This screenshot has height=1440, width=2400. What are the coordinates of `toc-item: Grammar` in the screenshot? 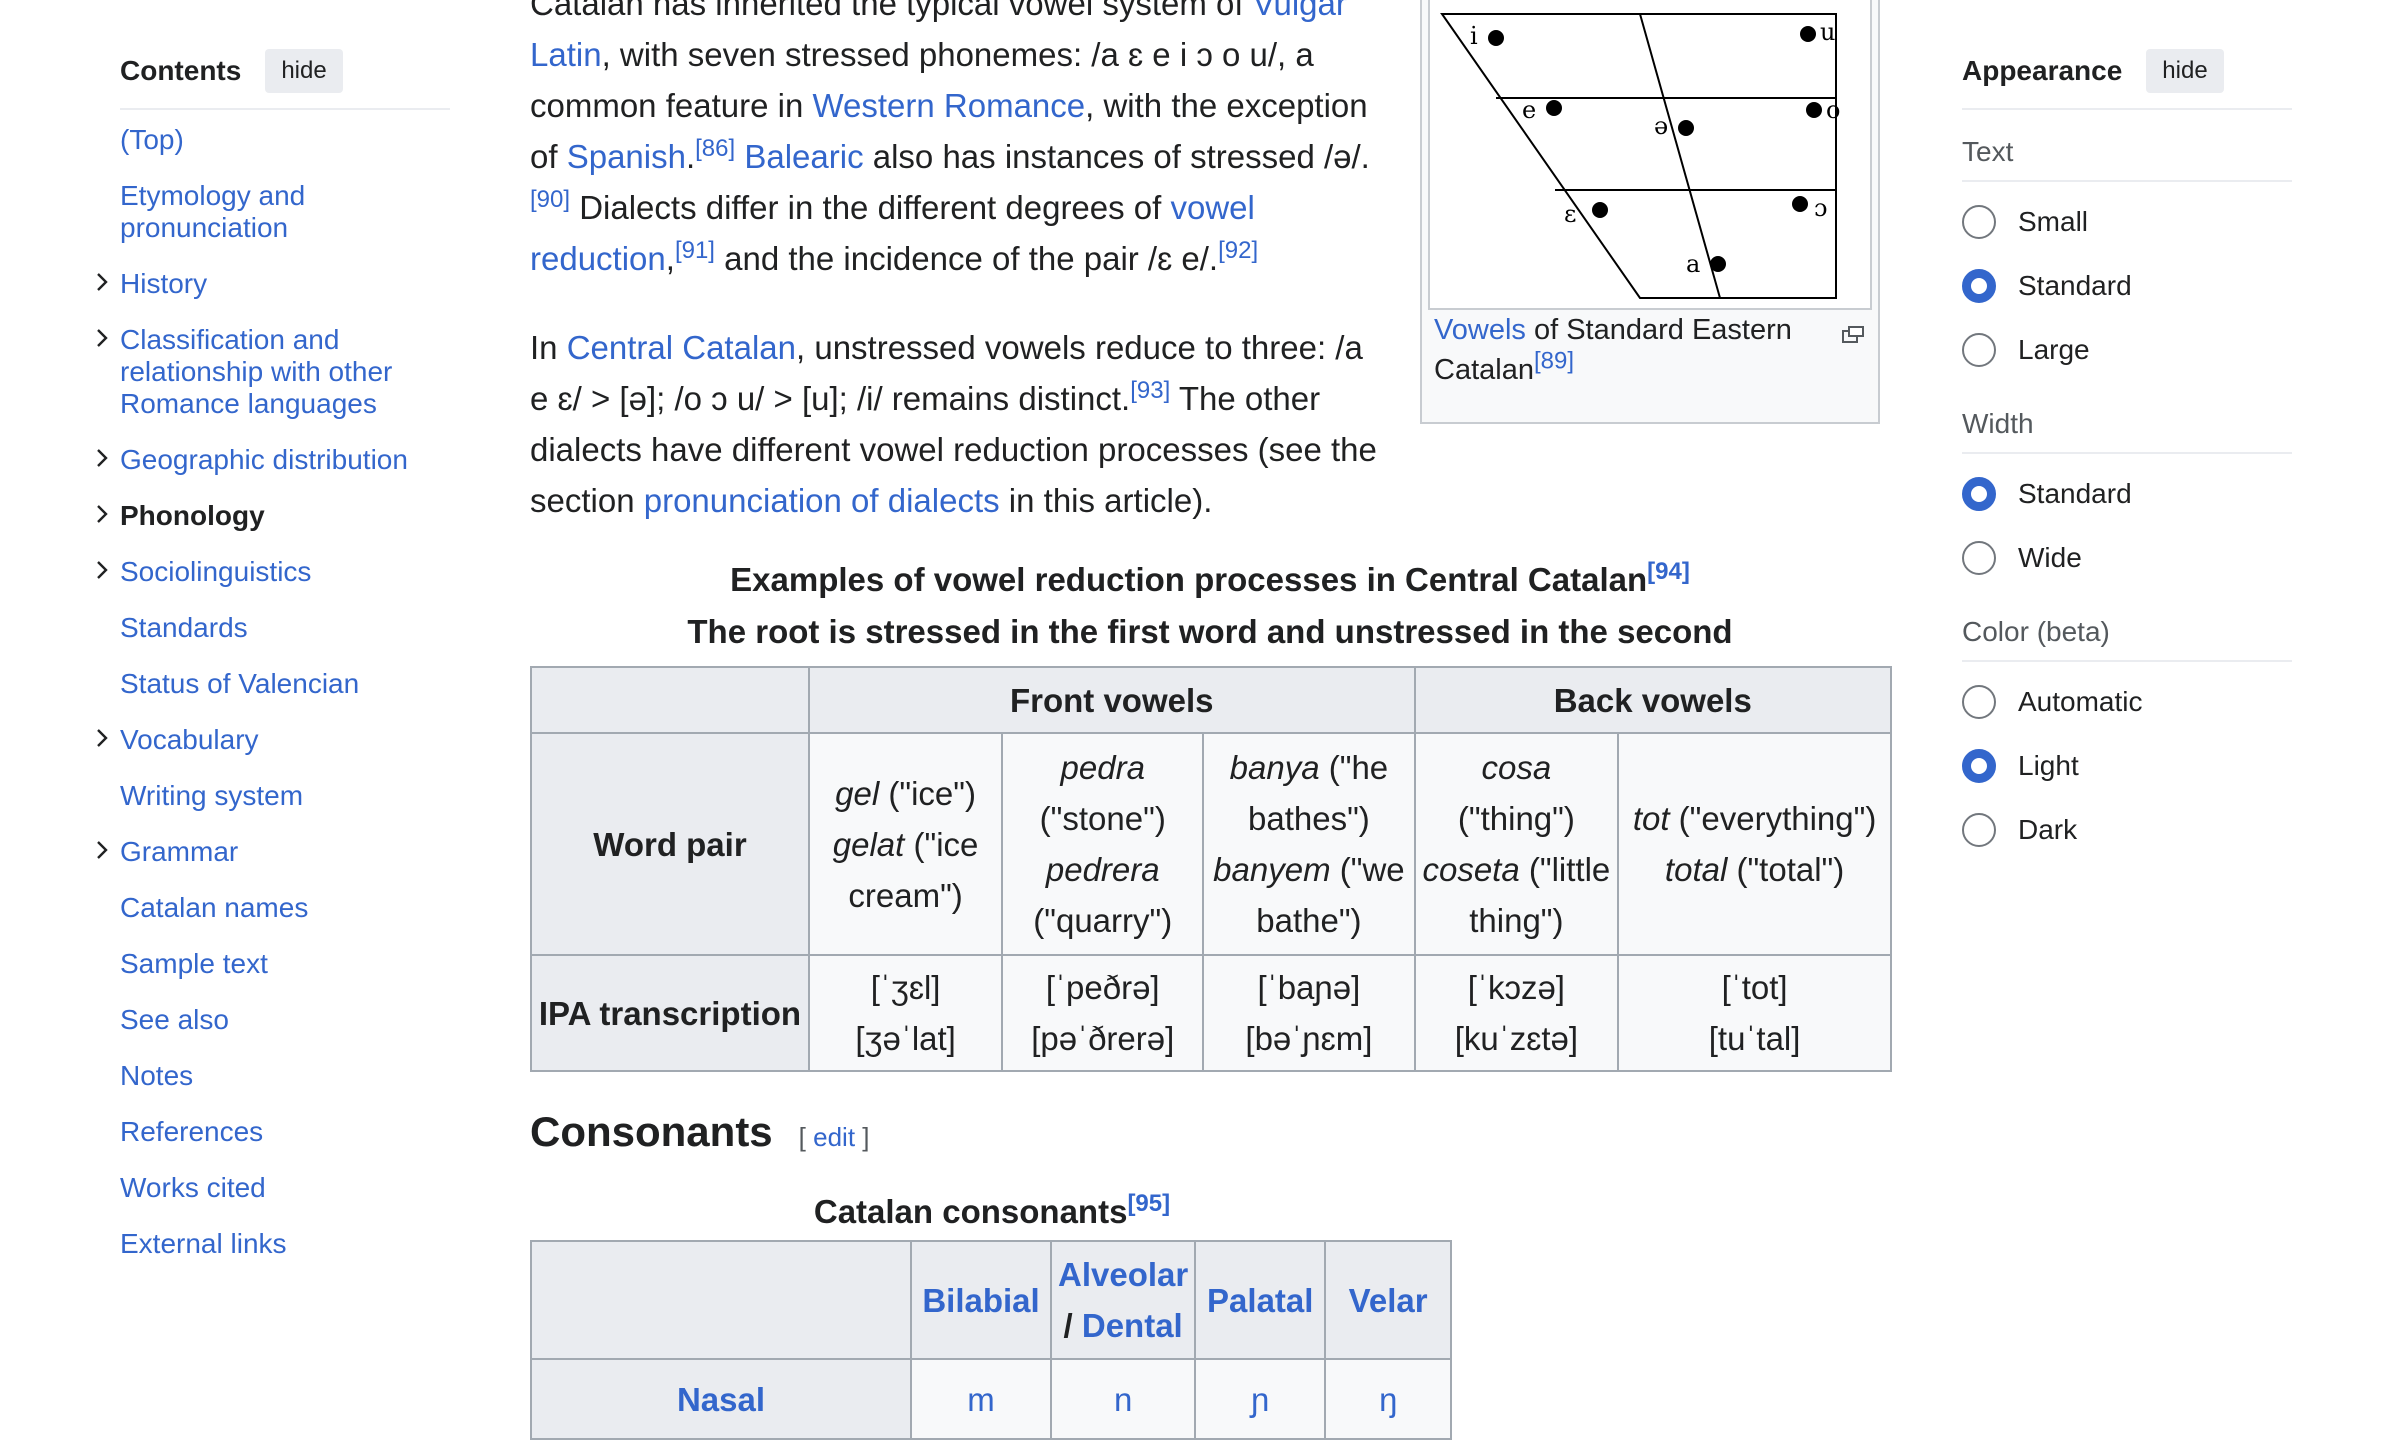 It's located at (273, 852).